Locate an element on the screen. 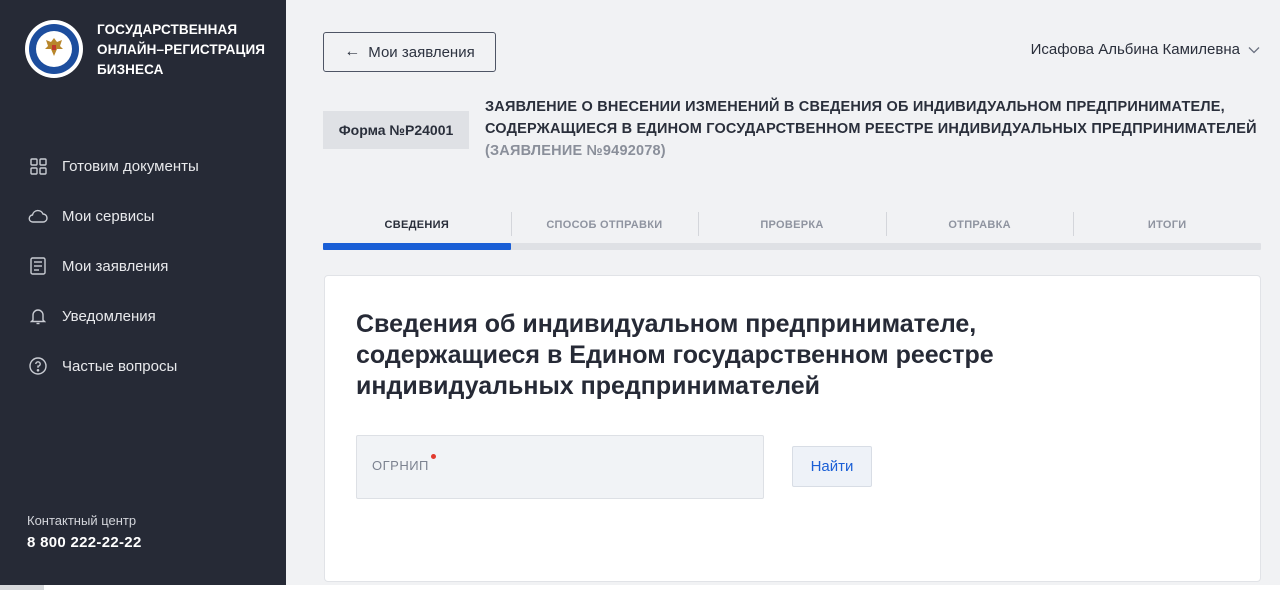 The height and width of the screenshot is (590, 1280). chevron-down-icon is located at coordinates (1254, 49).